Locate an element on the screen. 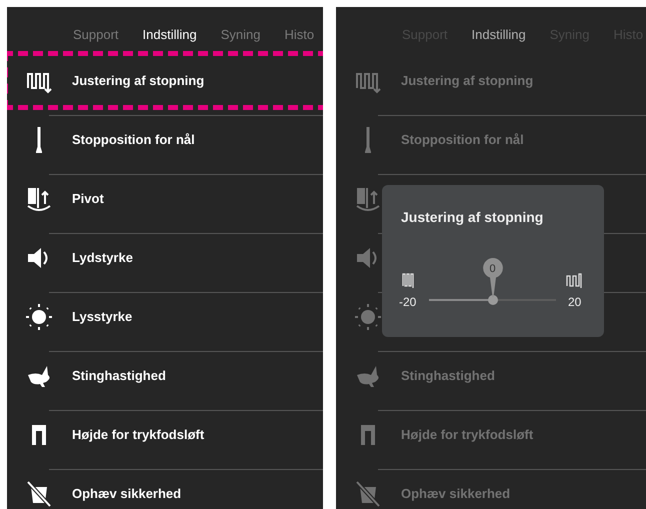 Image resolution: width=646 pixels, height=509 pixels. slider-thumb is located at coordinates (493, 300).